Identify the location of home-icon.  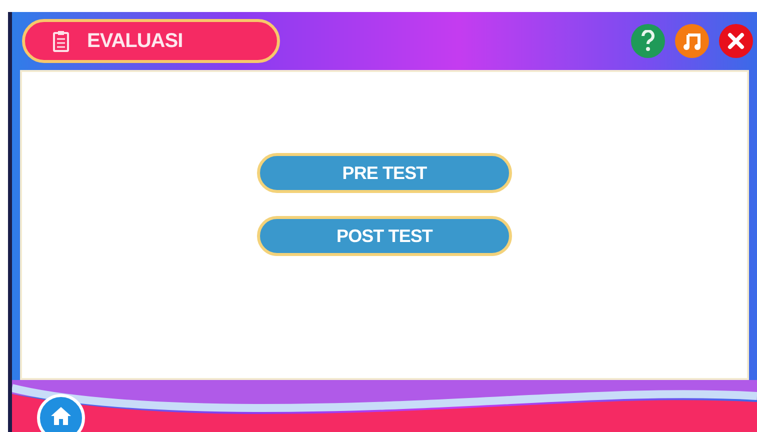
(61, 416).